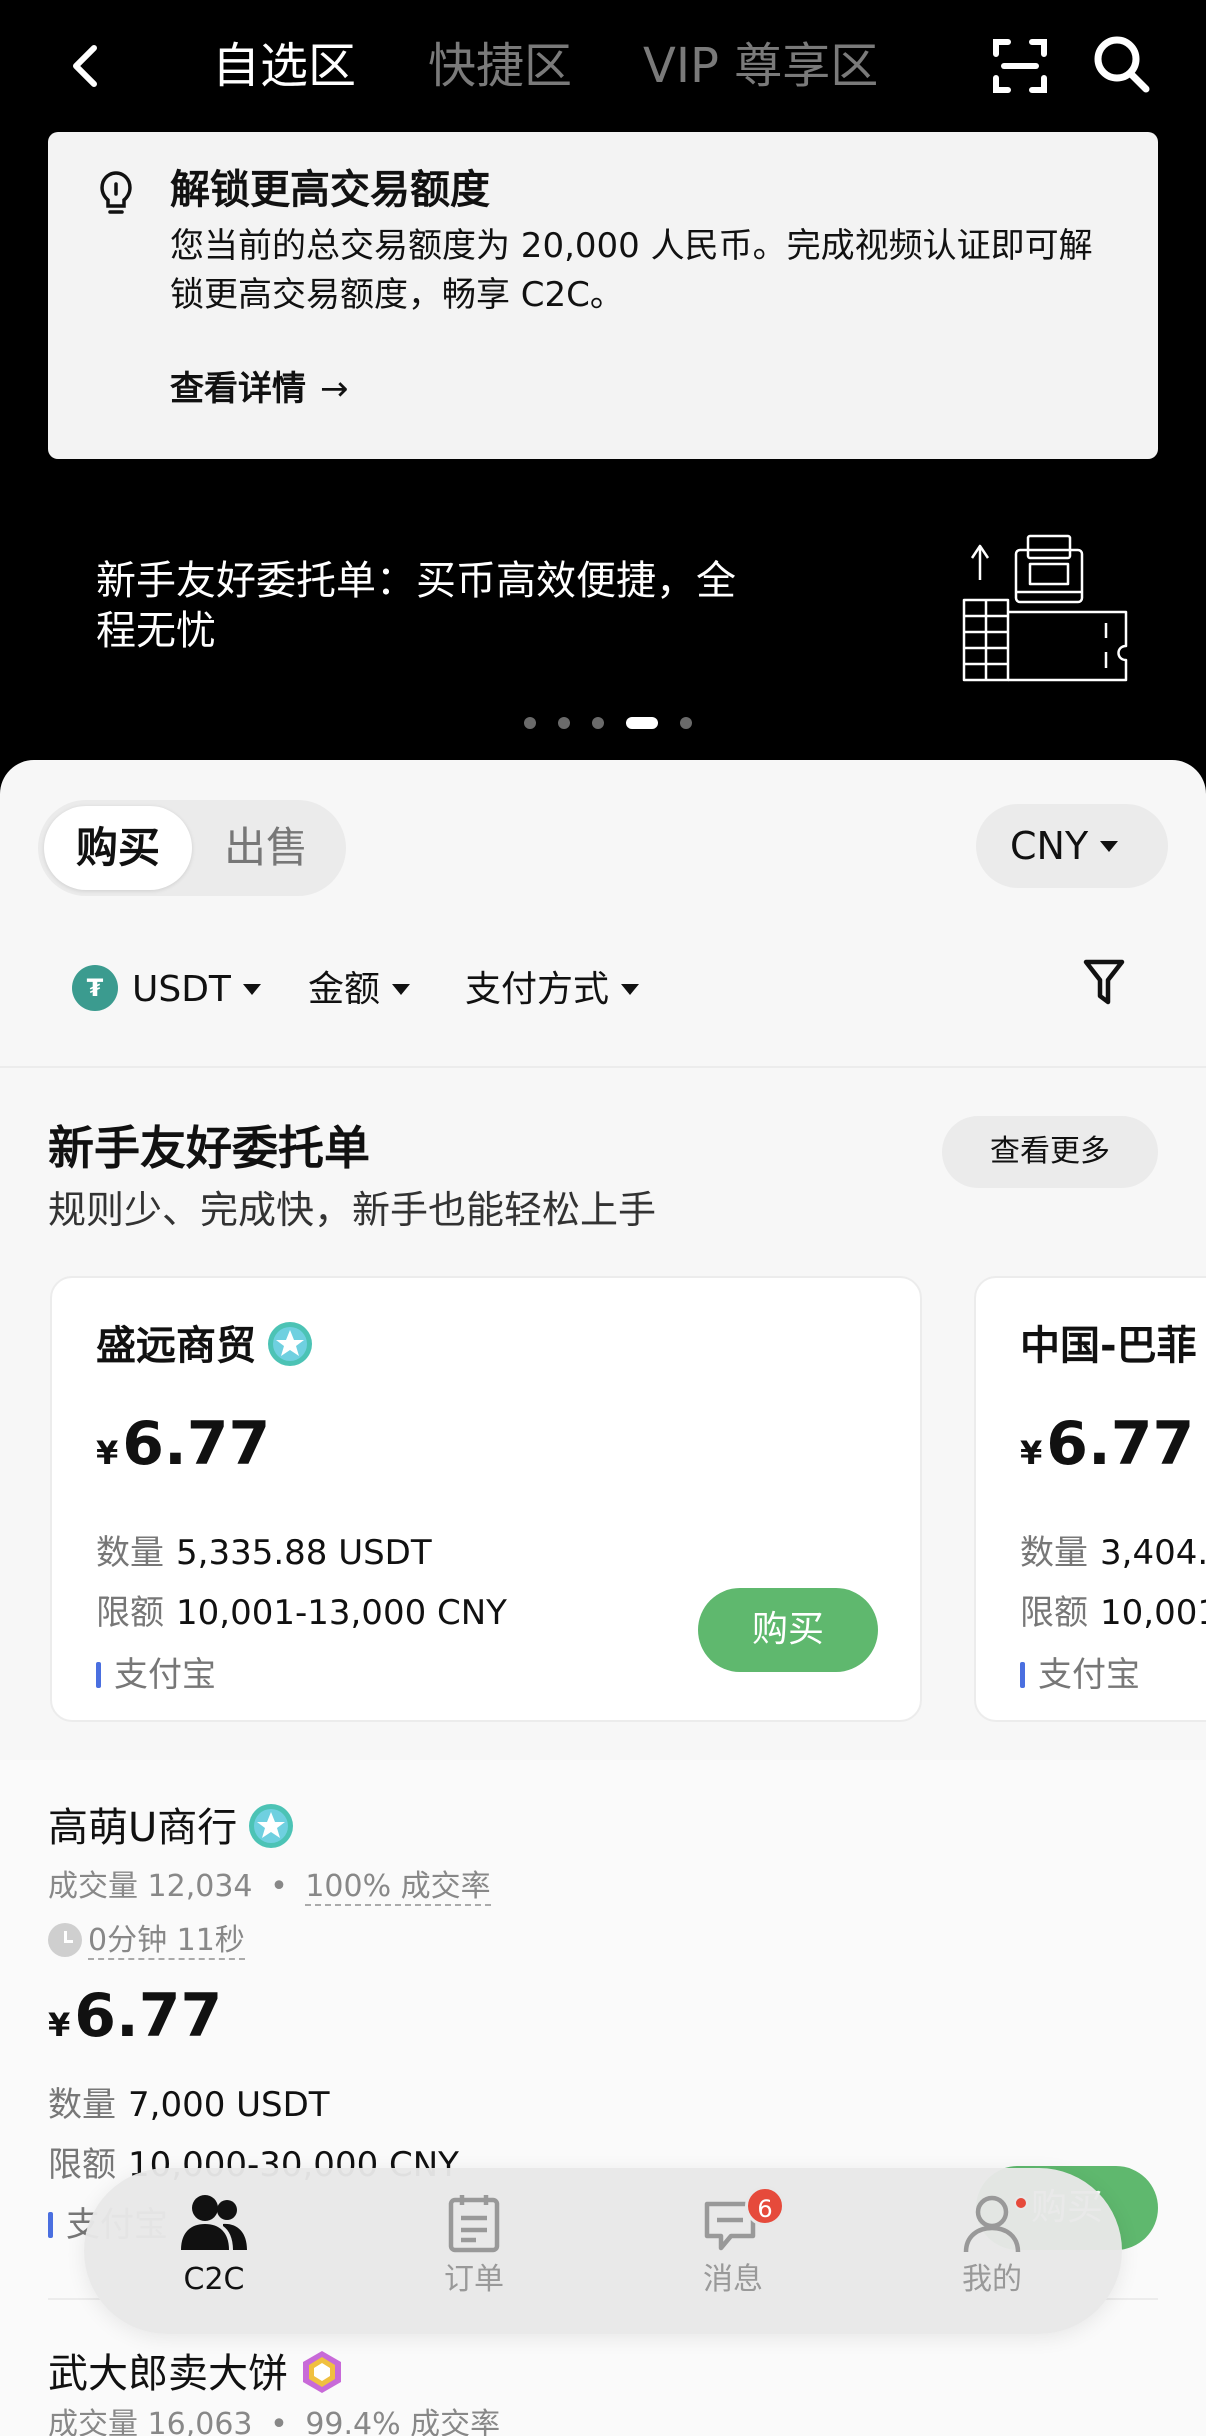  Describe the element at coordinates (992, 2279) in the screenshot. I see `nav-label: 我的` at that location.